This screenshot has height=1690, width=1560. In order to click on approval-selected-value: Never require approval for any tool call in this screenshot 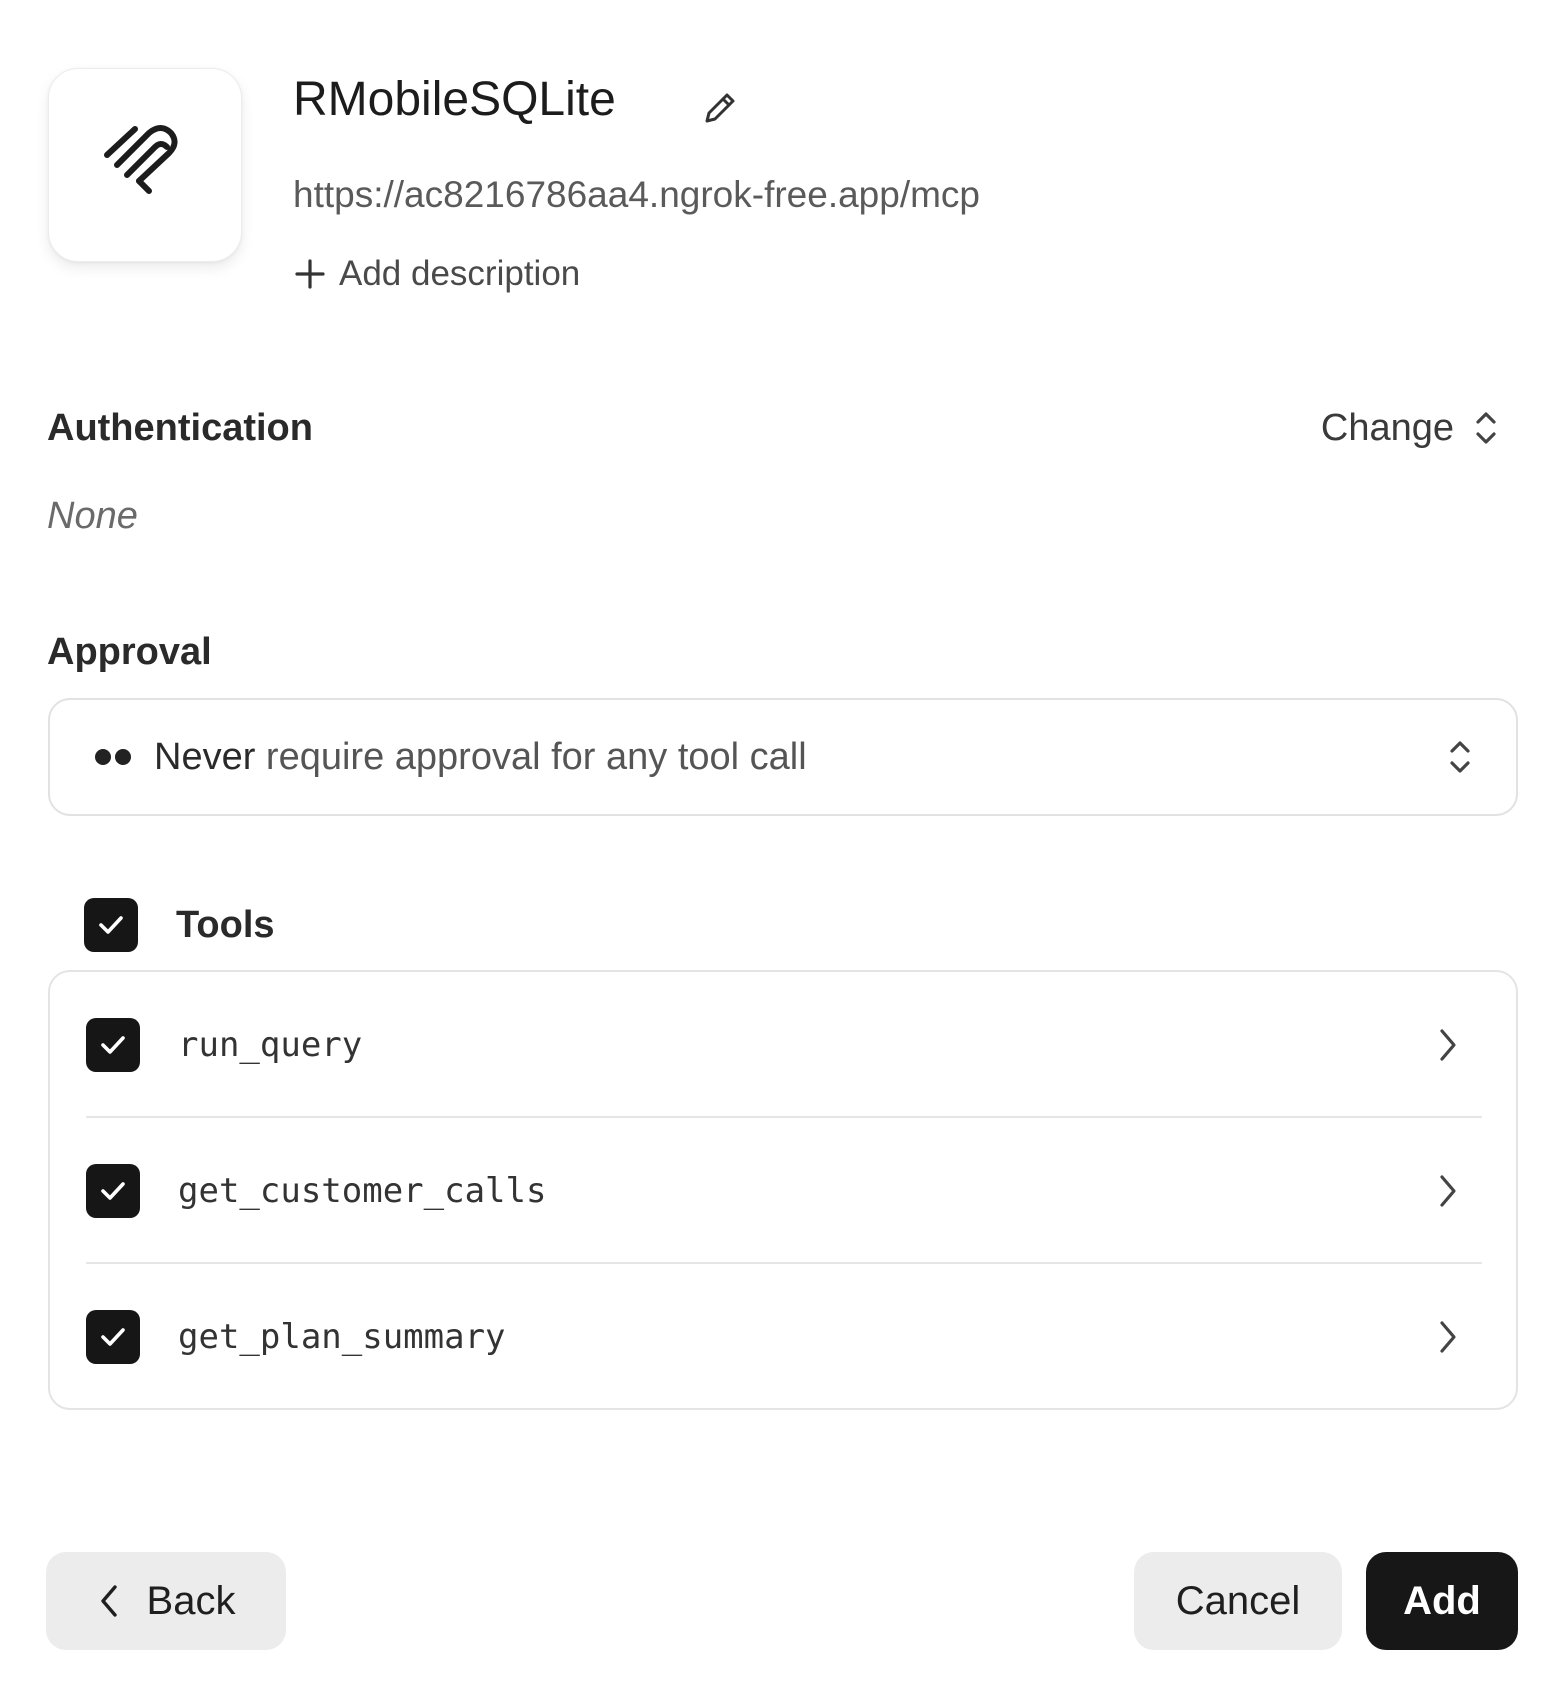, I will do `click(800, 757)`.